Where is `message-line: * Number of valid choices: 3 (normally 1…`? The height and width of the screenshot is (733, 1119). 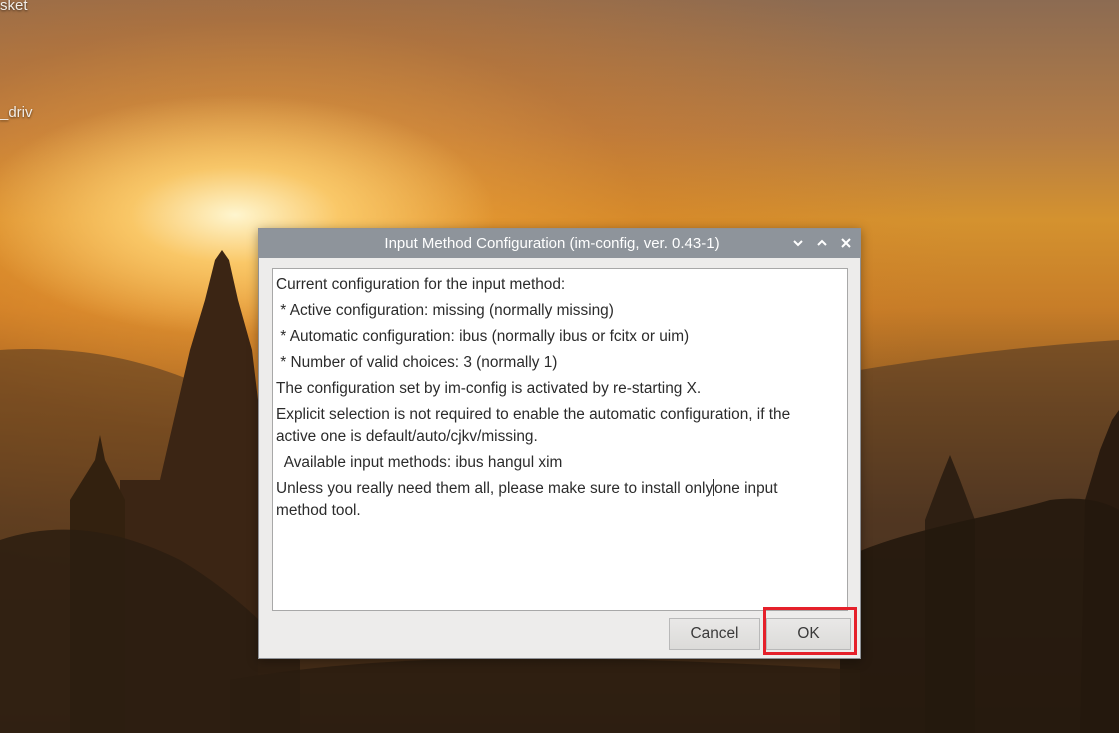
message-line: * Number of valid choices: 3 (normally 1… is located at coordinates (417, 362).